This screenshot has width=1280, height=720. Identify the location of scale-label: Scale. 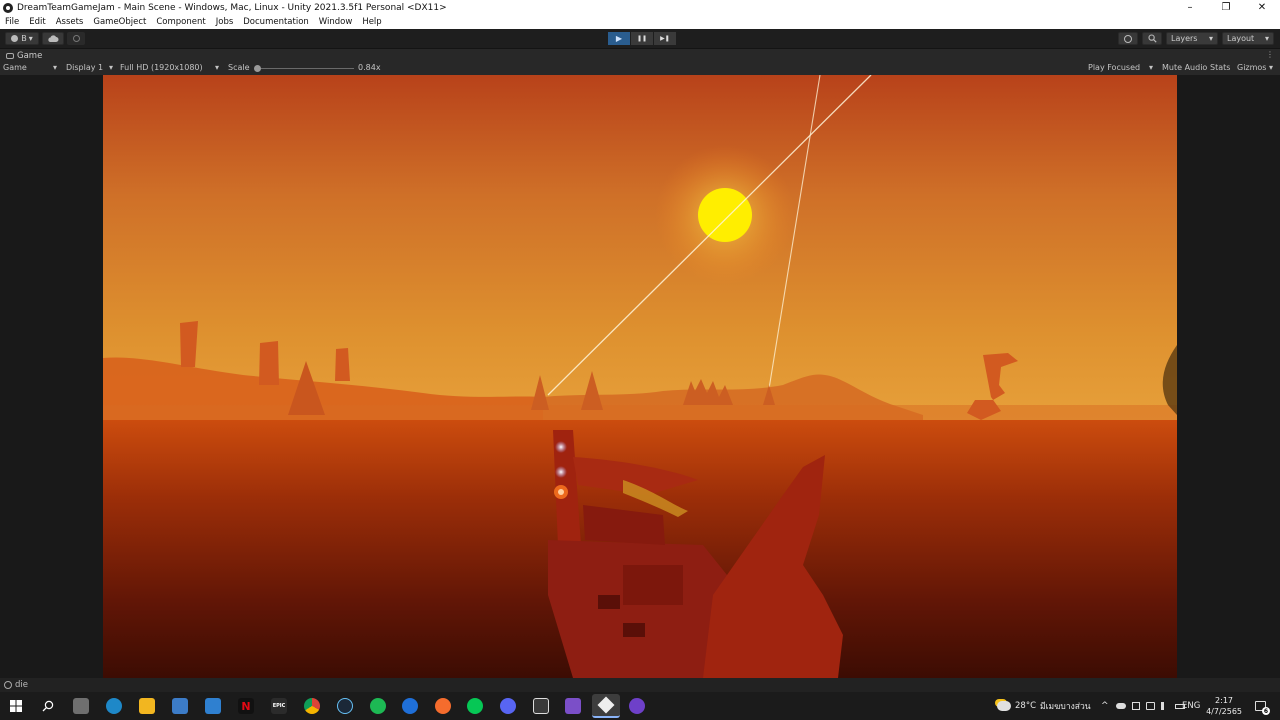
(239, 67).